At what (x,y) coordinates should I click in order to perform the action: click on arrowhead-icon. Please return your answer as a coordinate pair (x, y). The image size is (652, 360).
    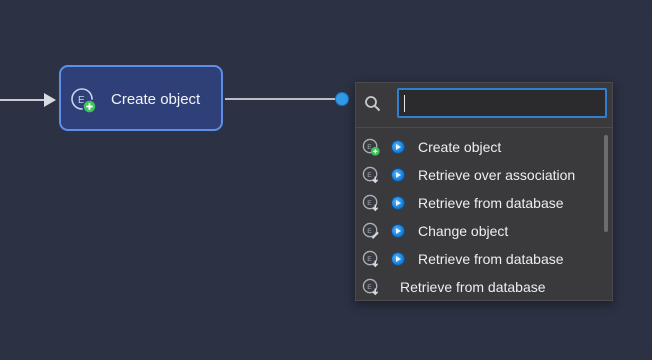
    Looking at the image, I should click on (50, 100).